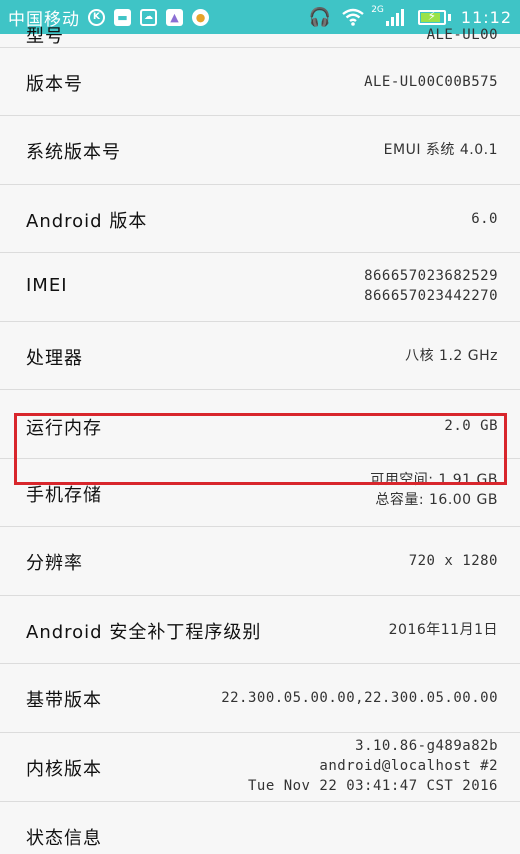  I want to click on row-label: 版本号, so click(54, 84).